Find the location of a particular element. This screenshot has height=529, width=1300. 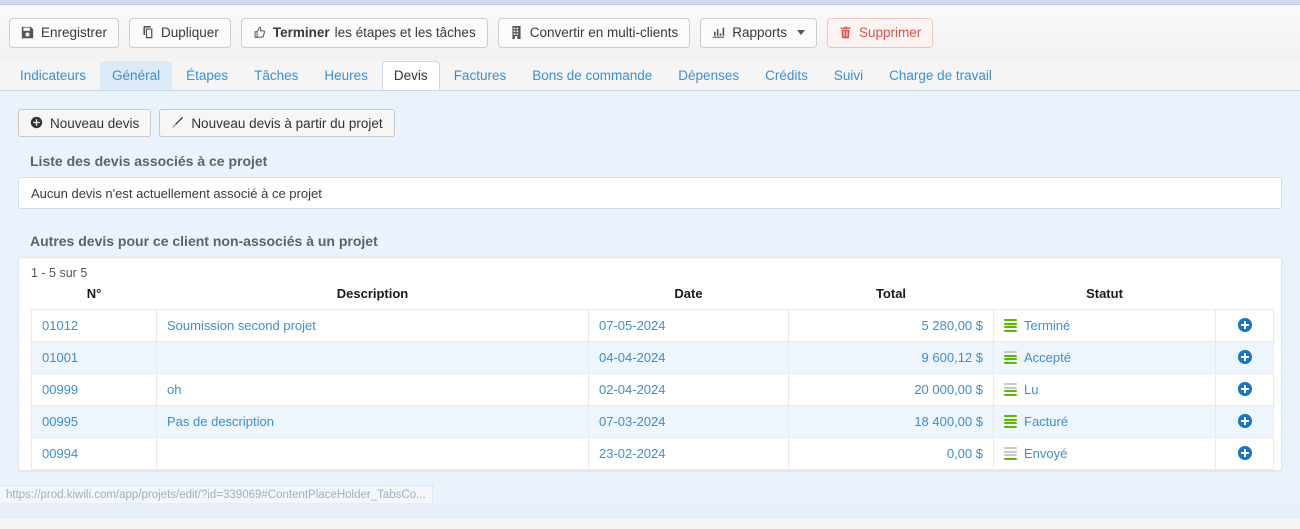

quote-date-cell: 23-02-2024 is located at coordinates (688, 453).